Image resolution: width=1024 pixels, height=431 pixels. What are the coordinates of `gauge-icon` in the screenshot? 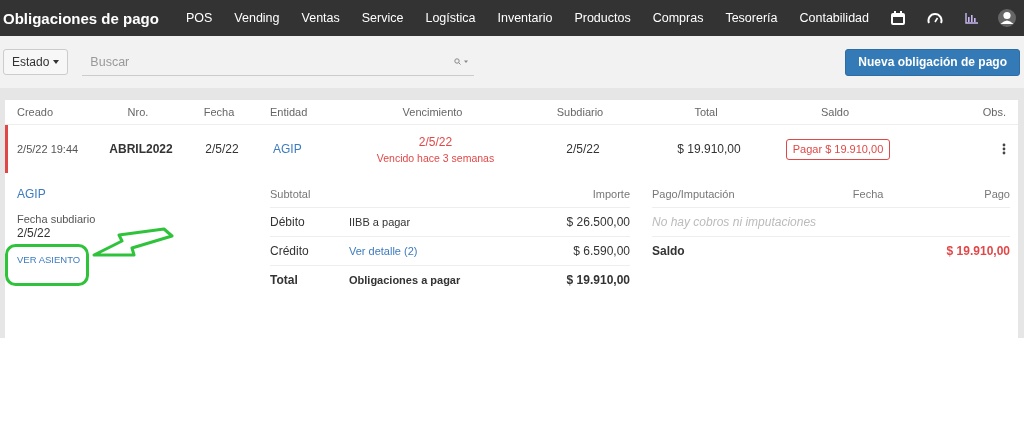 It's located at (935, 18).